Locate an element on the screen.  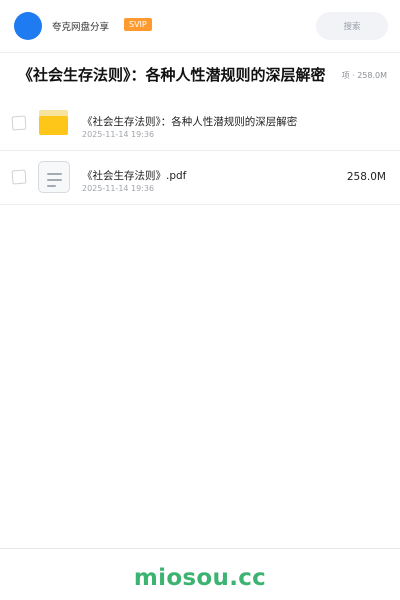
brand-name: 夸克网盘分享 is located at coordinates (81, 27).